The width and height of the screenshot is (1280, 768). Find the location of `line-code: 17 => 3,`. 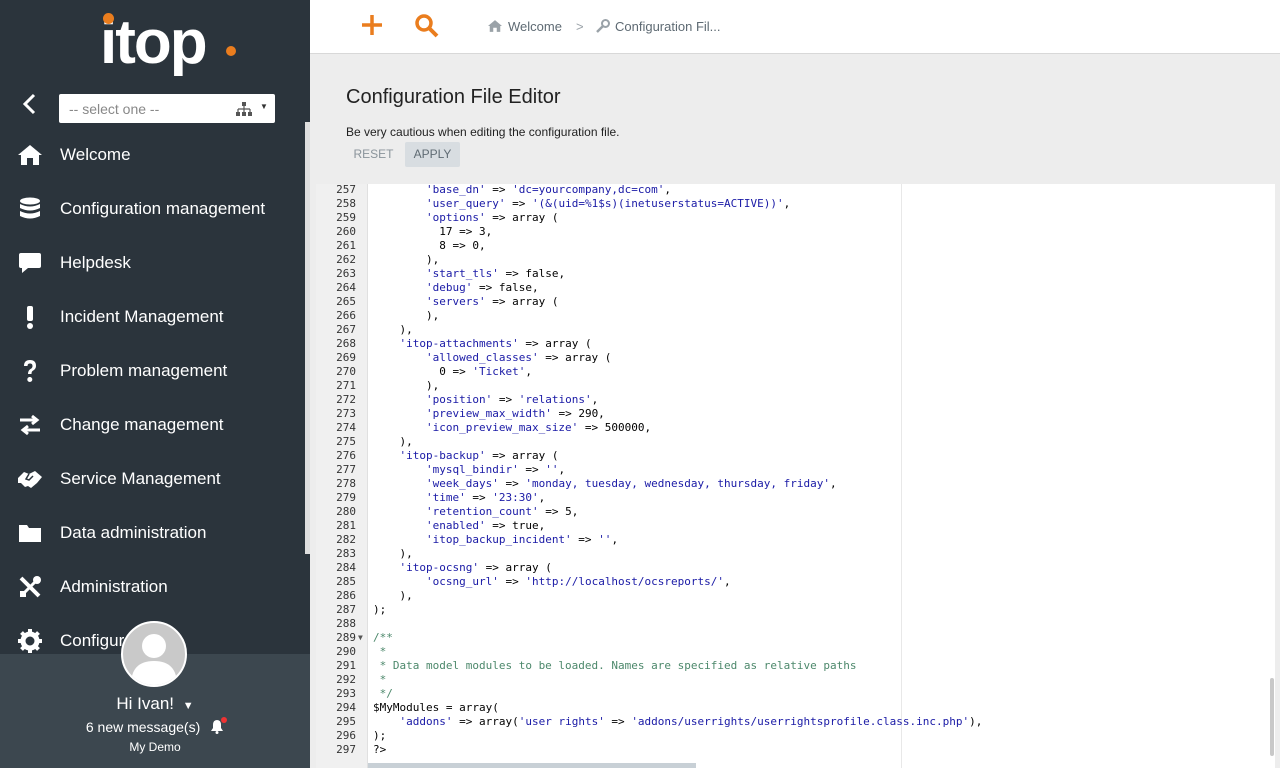

line-code: 17 => 3, is located at coordinates (433, 231).